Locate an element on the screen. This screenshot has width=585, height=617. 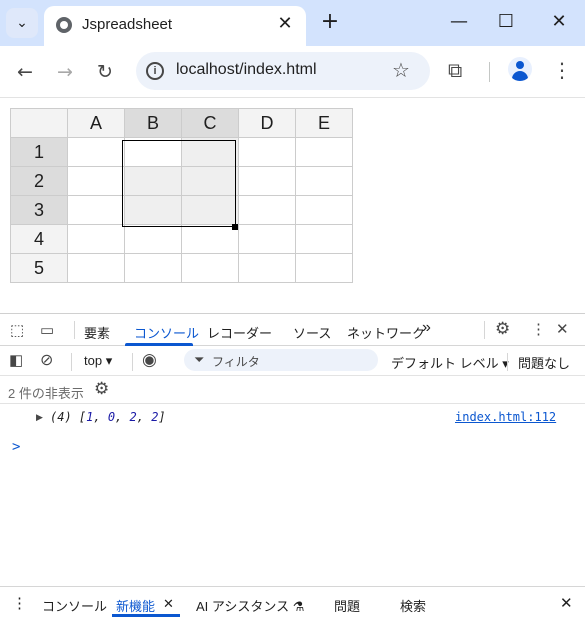
column-header-e: E is located at coordinates (324, 123).